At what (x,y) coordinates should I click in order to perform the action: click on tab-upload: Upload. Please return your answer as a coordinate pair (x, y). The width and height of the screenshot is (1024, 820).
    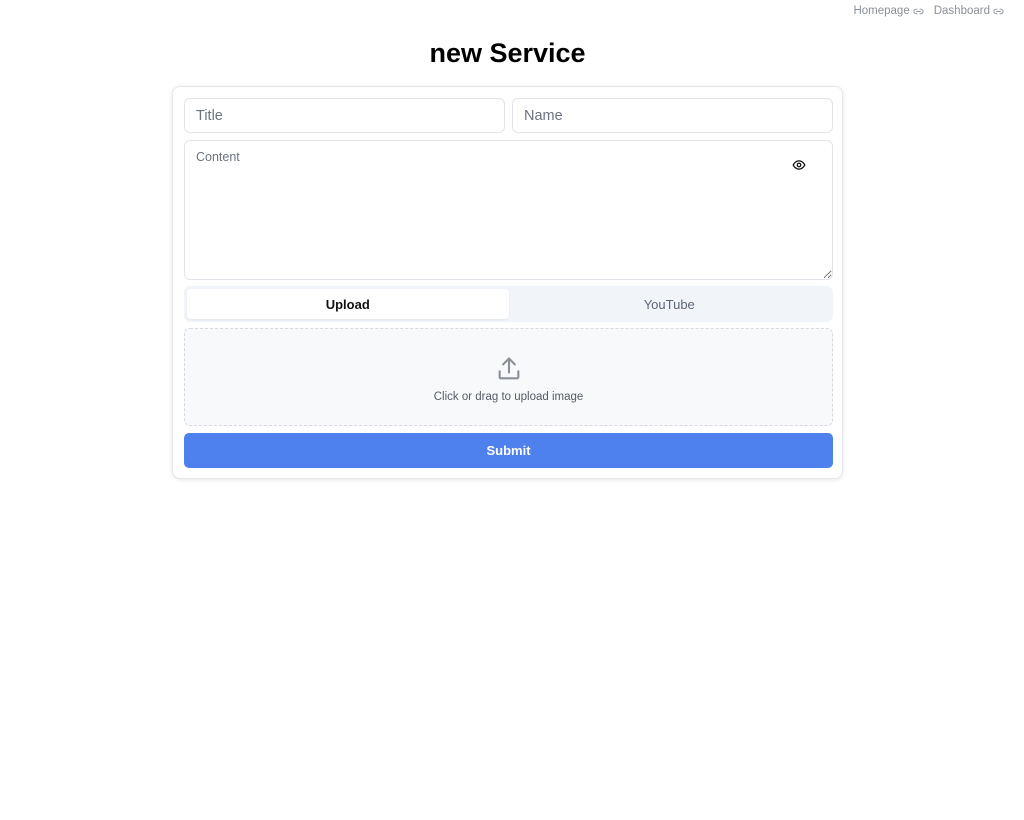
    Looking at the image, I should click on (348, 304).